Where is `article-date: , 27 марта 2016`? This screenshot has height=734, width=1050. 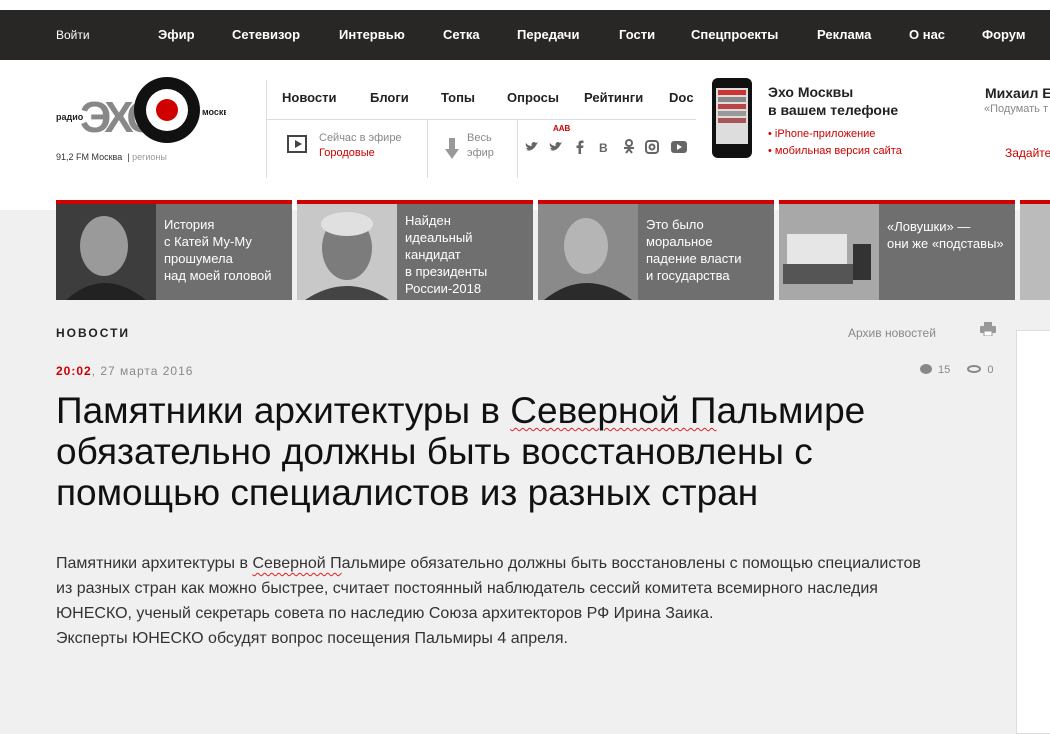
article-date: , 27 марта 2016 is located at coordinates (142, 371).